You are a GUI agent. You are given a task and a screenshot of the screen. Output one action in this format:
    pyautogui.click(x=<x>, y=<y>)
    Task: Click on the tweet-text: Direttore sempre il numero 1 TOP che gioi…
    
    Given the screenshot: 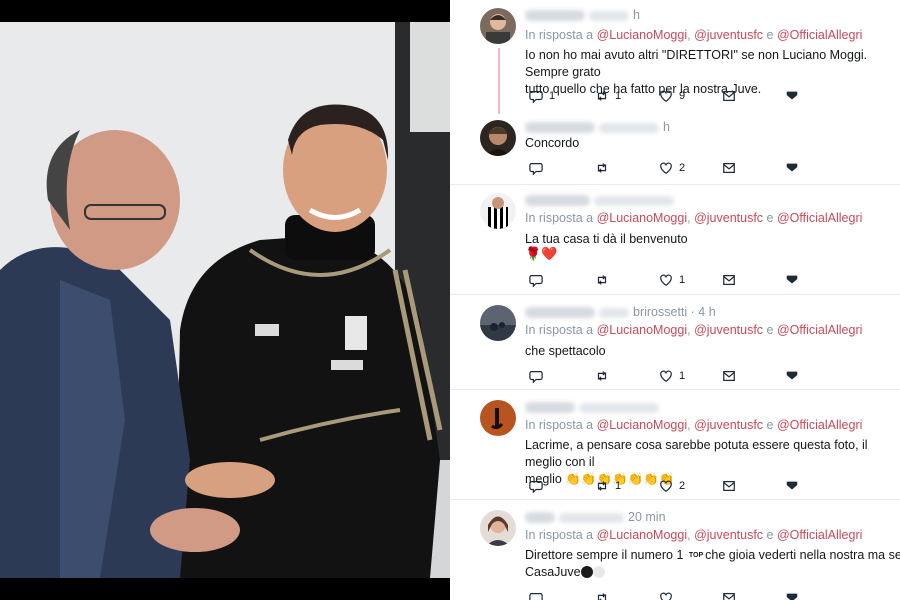 What is the action you would take?
    pyautogui.click(x=712, y=563)
    